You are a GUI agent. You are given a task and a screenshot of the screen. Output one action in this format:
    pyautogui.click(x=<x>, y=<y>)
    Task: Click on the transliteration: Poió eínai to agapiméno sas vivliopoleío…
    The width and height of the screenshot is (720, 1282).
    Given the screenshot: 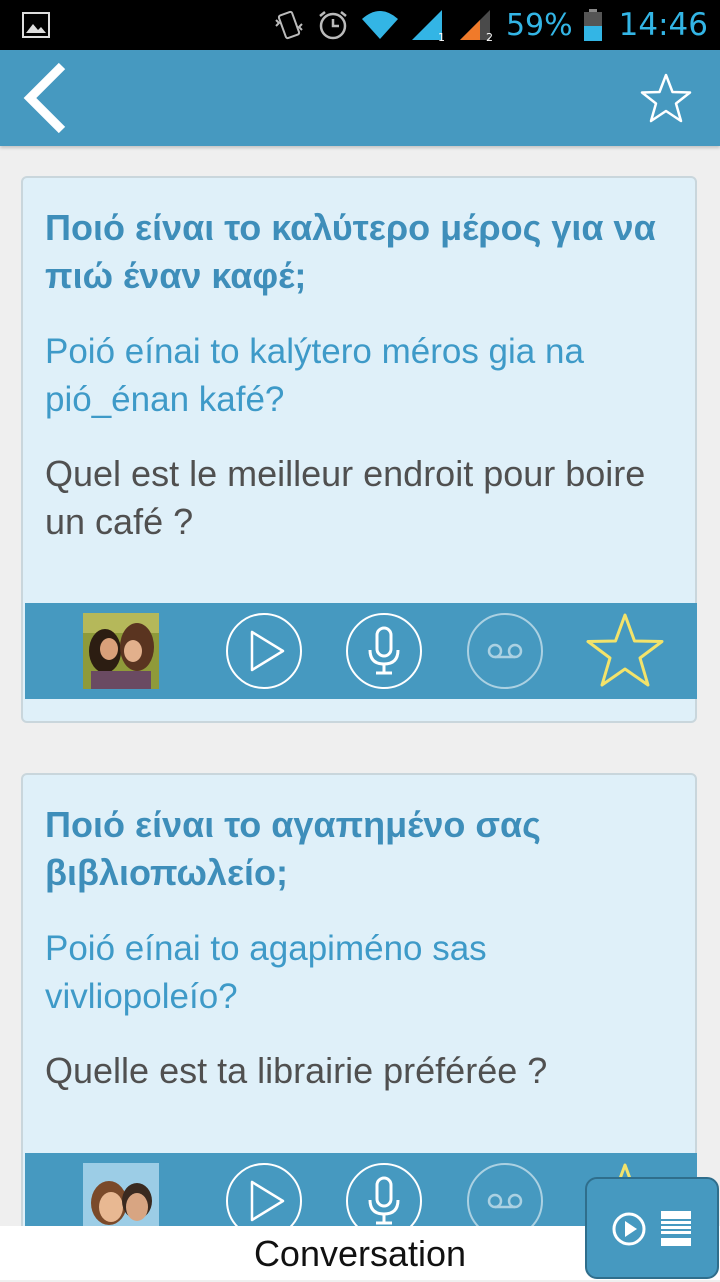 What is the action you would take?
    pyautogui.click(x=266, y=972)
    